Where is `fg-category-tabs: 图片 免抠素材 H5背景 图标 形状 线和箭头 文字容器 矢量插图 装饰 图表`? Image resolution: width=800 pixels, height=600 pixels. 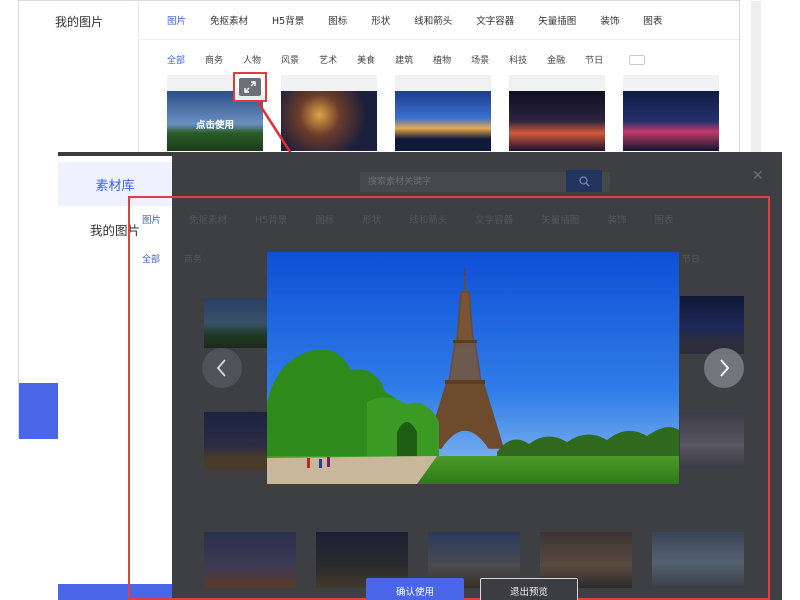 fg-category-tabs: 图片 免抠素材 H5背景 图标 形状 线和箭头 文字容器 矢量插图 装饰 图表 is located at coordinates (421, 219).